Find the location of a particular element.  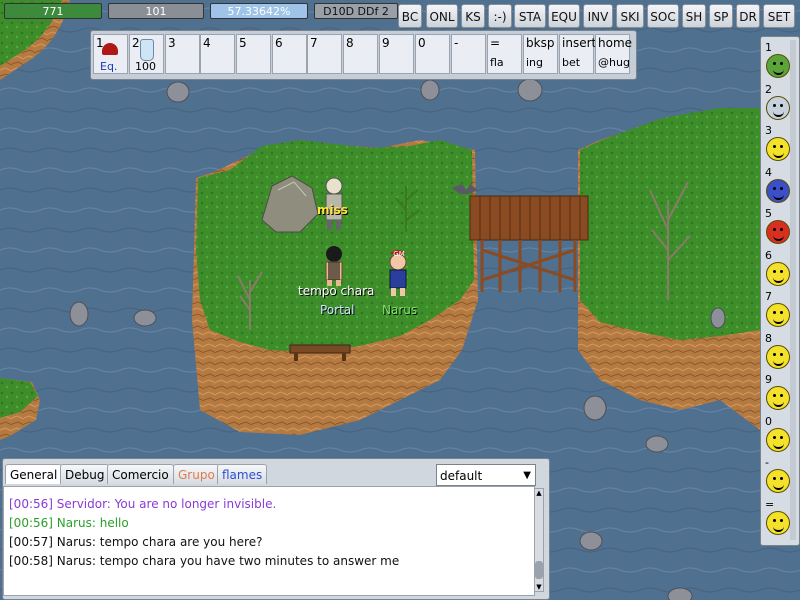

social-button: SOC is located at coordinates (663, 16).